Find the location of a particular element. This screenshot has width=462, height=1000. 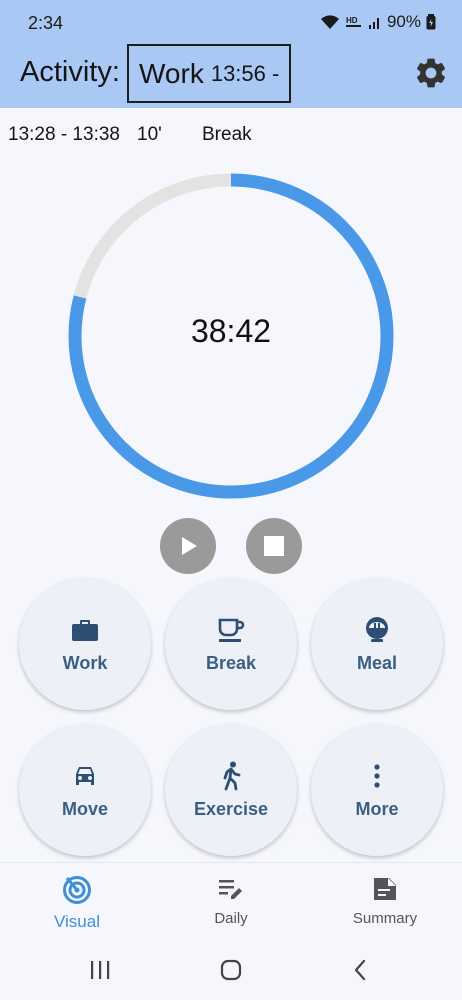

nav-item-summary: Summary is located at coordinates (385, 901).